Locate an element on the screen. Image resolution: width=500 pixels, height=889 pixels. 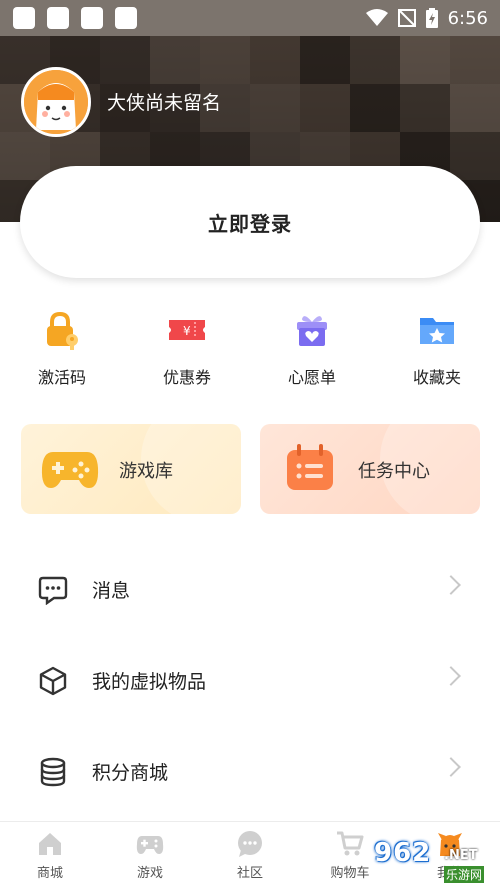
folder-star-icon is located at coordinates (437, 331).